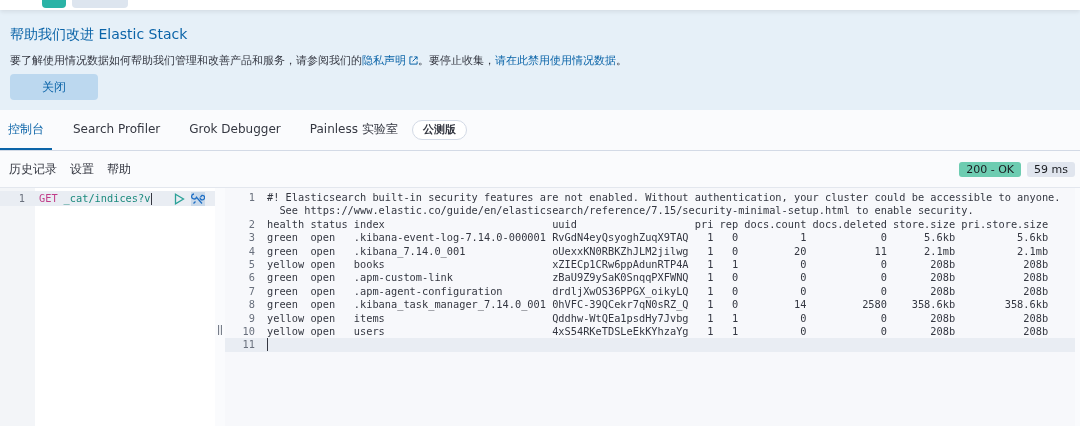 This screenshot has width=1080, height=426. I want to click on wrench-icon, so click(198, 198).